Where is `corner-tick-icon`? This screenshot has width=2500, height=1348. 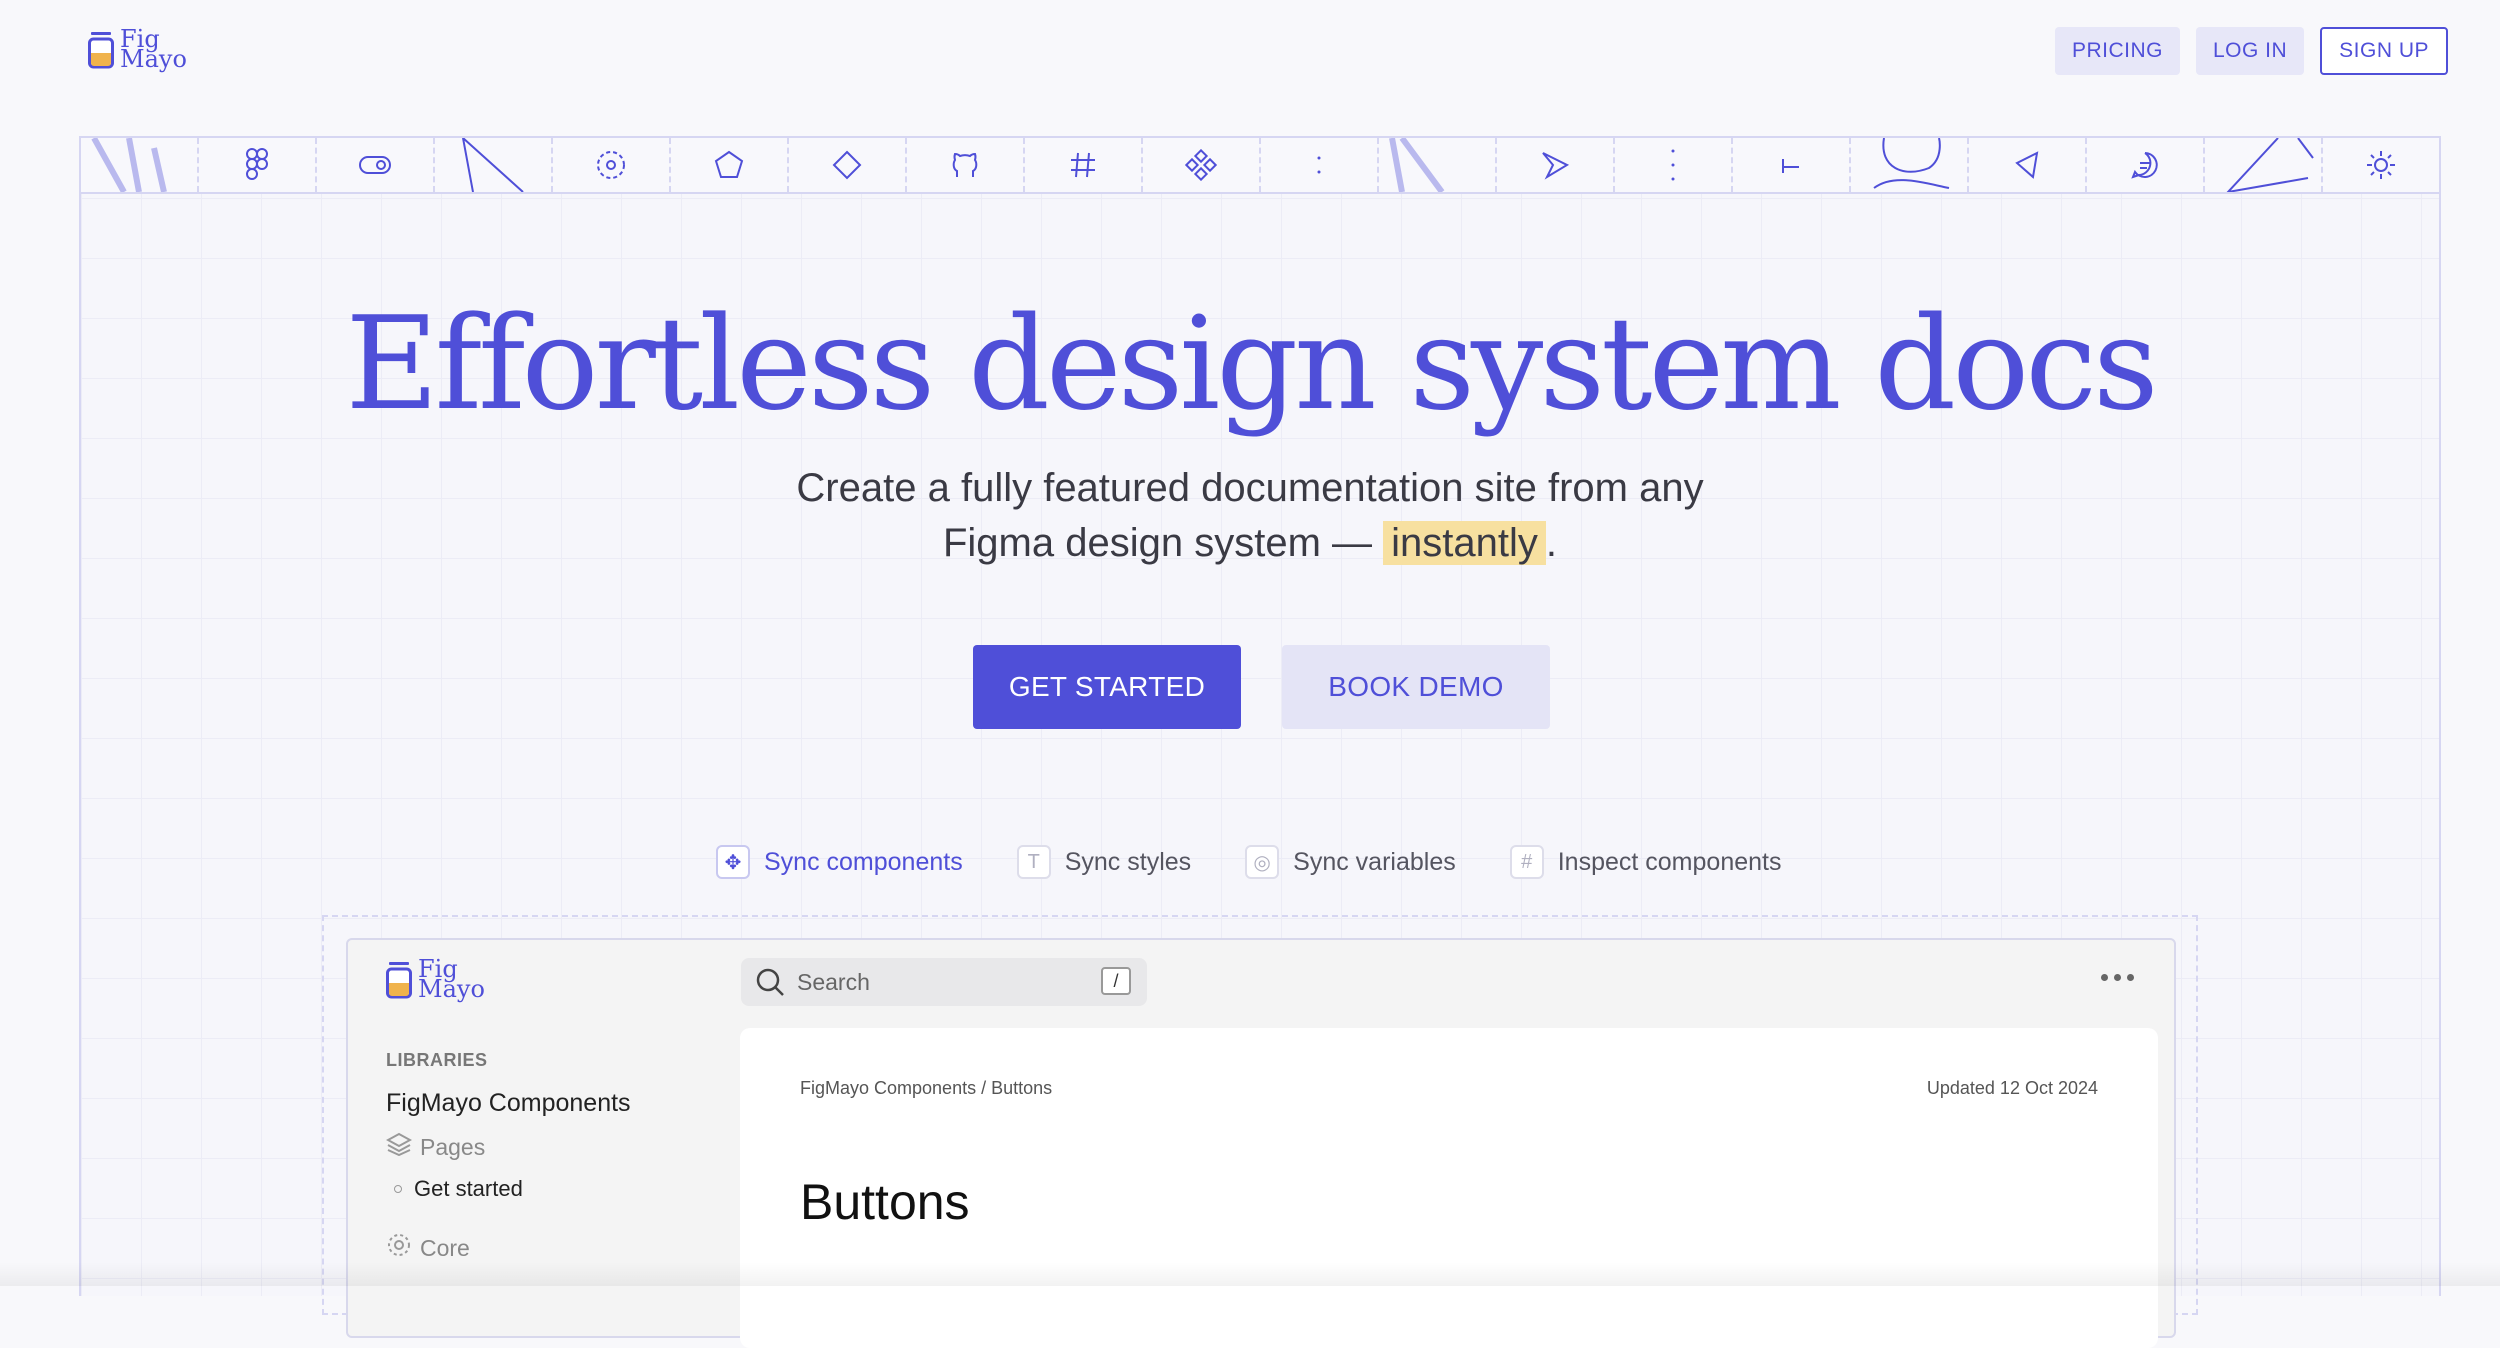 corner-tick-icon is located at coordinates (1792, 165).